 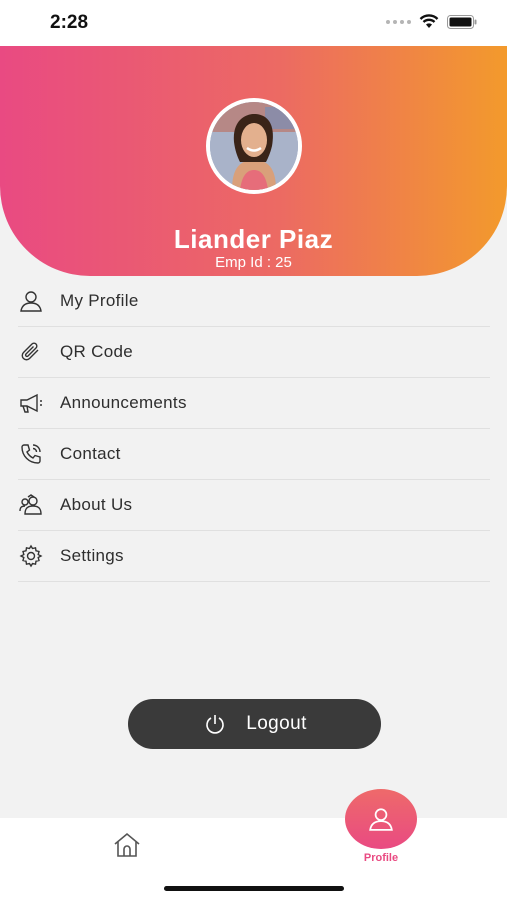 I want to click on logout-label: Logout, so click(x=276, y=723).